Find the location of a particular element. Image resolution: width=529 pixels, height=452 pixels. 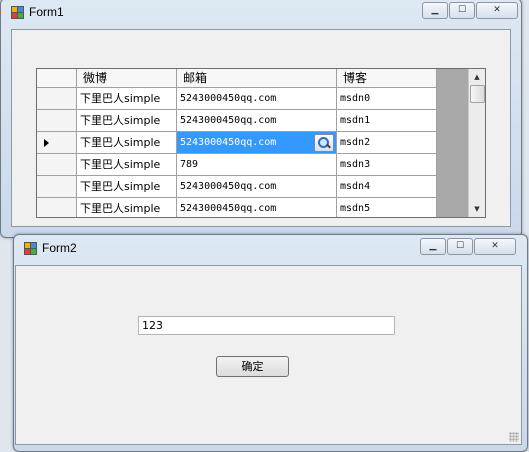

cell-email-selected: 5243000450qq.com is located at coordinates (257, 143).